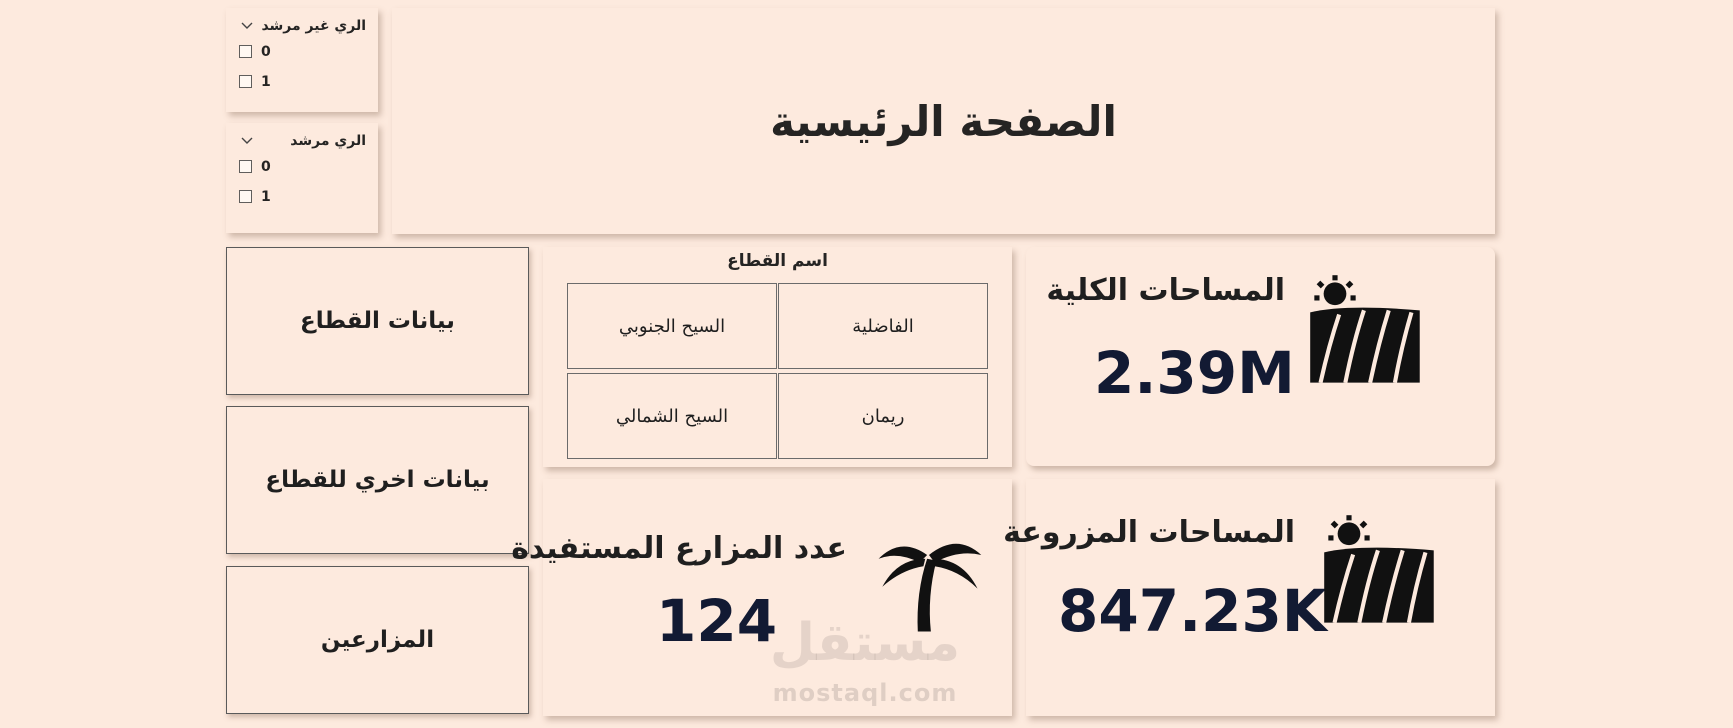 Image resolution: width=1733 pixels, height=728 pixels. I want to click on sector-tile-fadliya: الفاضلية, so click(883, 326).